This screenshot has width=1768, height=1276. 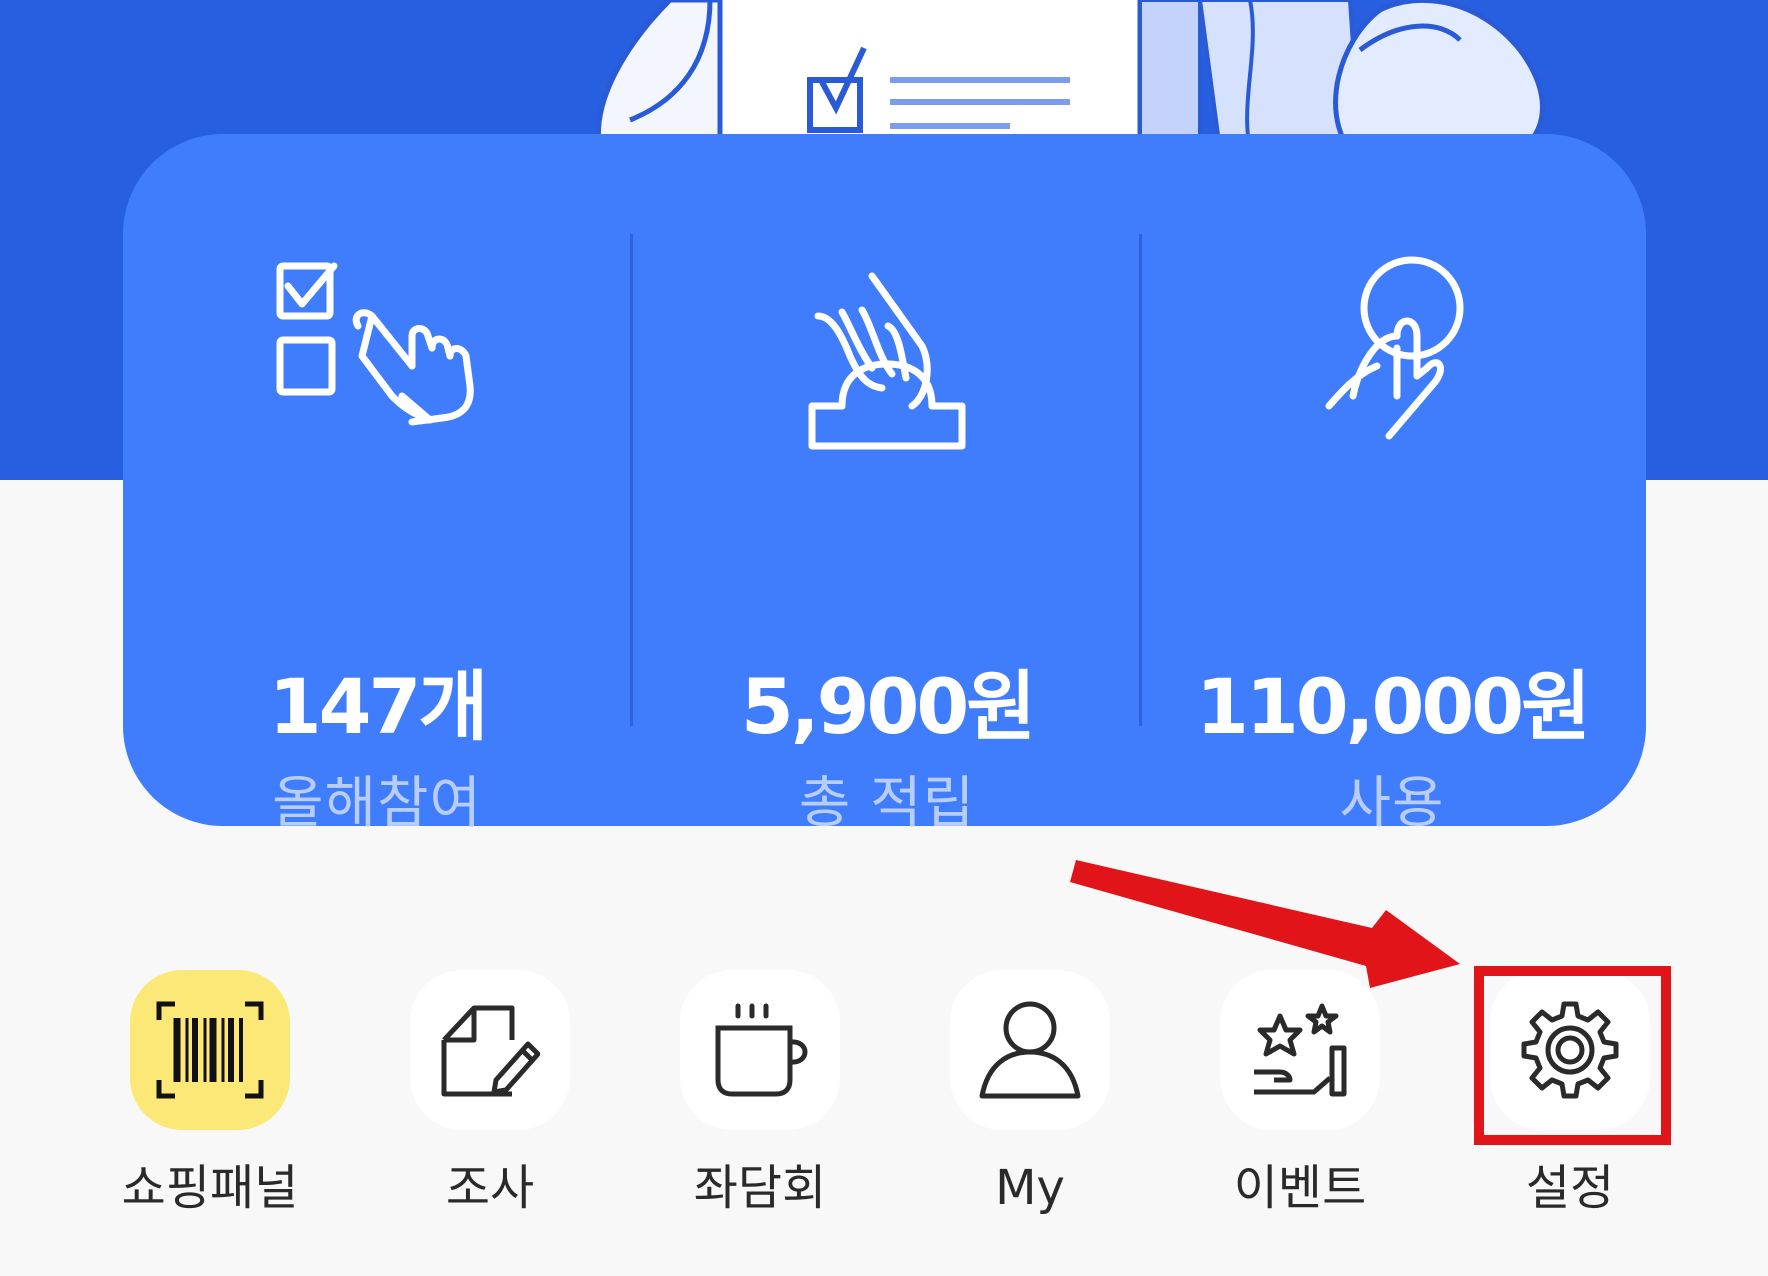 I want to click on used-value: 110,000원, so click(x=1393, y=706).